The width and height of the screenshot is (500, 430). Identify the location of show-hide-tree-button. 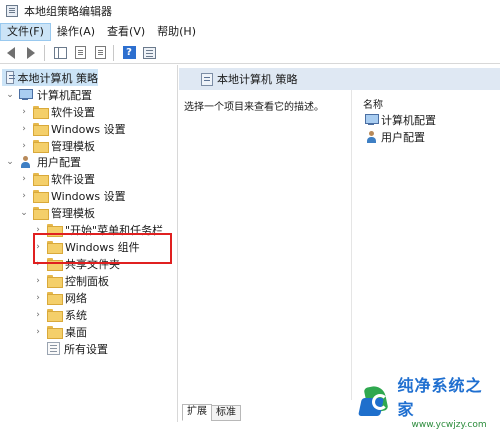
(60, 53).